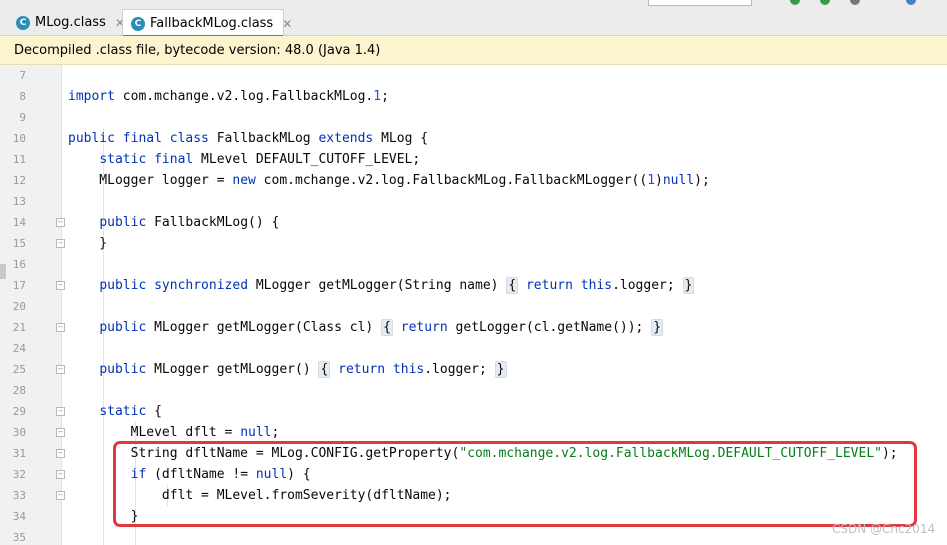  Describe the element at coordinates (19, 348) in the screenshot. I see `line-number: 24` at that location.